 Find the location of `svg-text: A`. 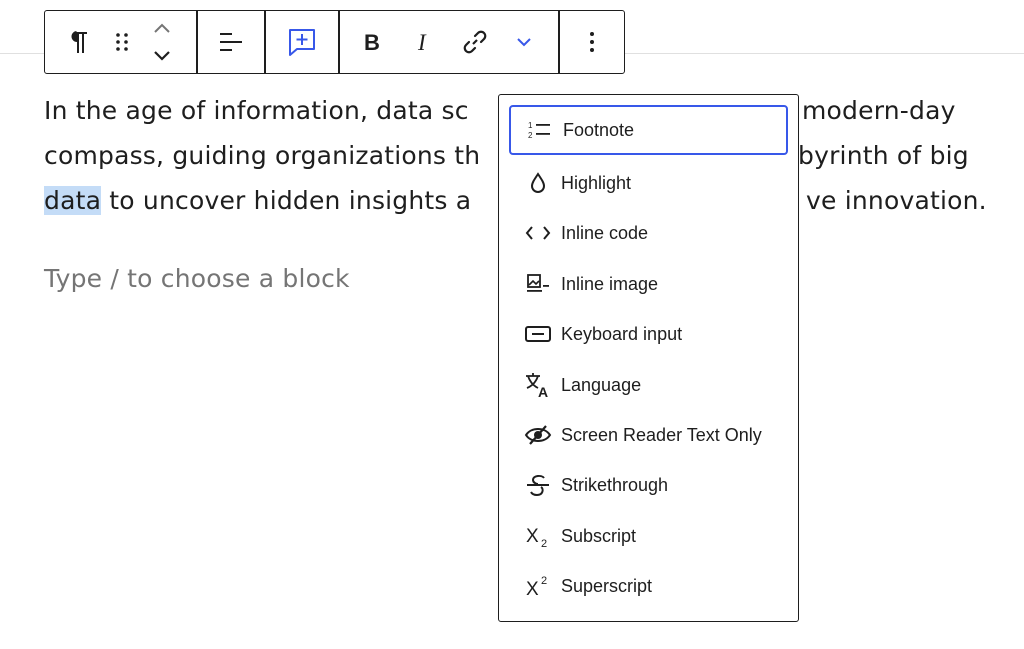

svg-text: A is located at coordinates (543, 391).